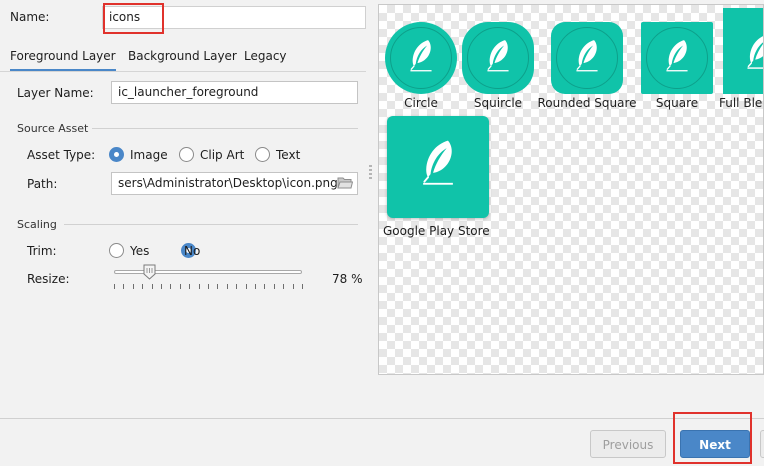 The height and width of the screenshot is (466, 764). What do you see at coordinates (345, 183) in the screenshot?
I see `folder-icon` at bounding box center [345, 183].